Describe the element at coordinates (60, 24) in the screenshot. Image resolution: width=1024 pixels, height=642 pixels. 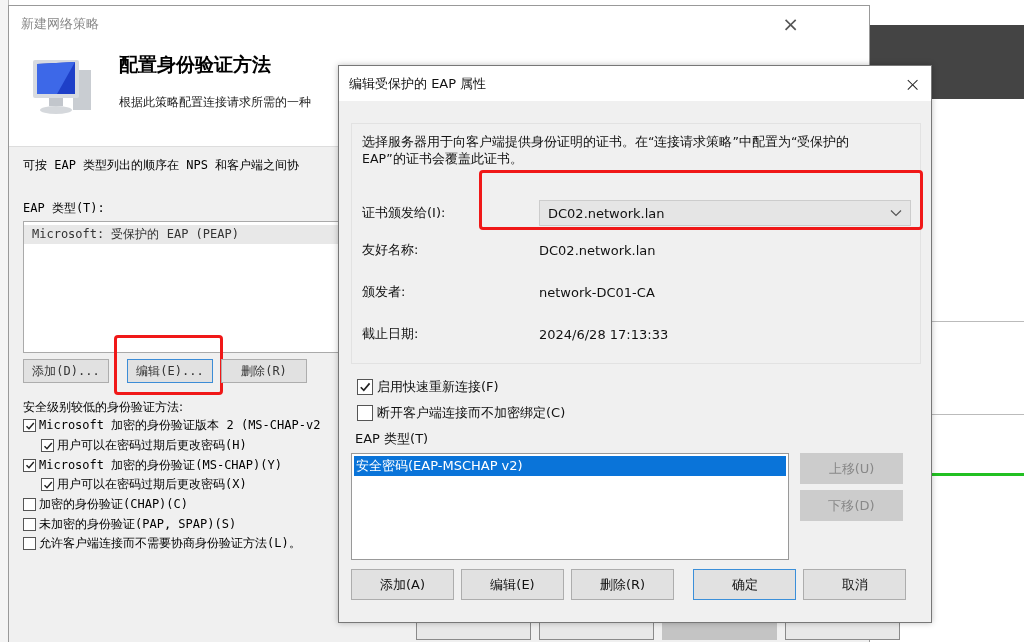
I see `window-title: 新建网络策略` at that location.